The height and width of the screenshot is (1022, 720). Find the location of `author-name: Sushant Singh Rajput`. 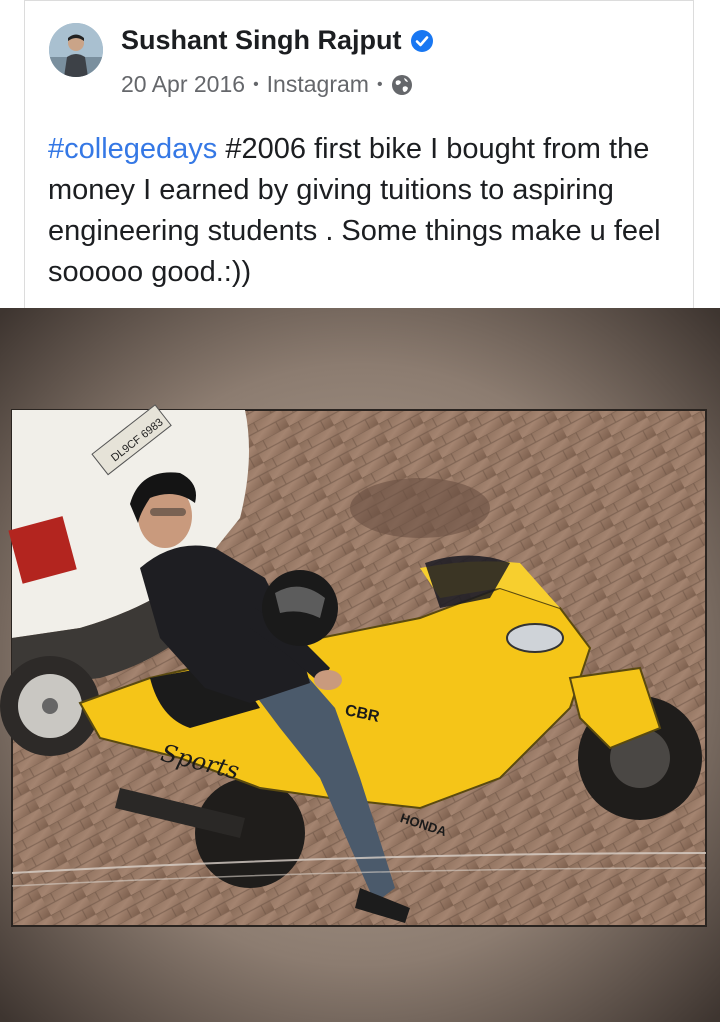

author-name: Sushant Singh Rajput is located at coordinates (261, 40).